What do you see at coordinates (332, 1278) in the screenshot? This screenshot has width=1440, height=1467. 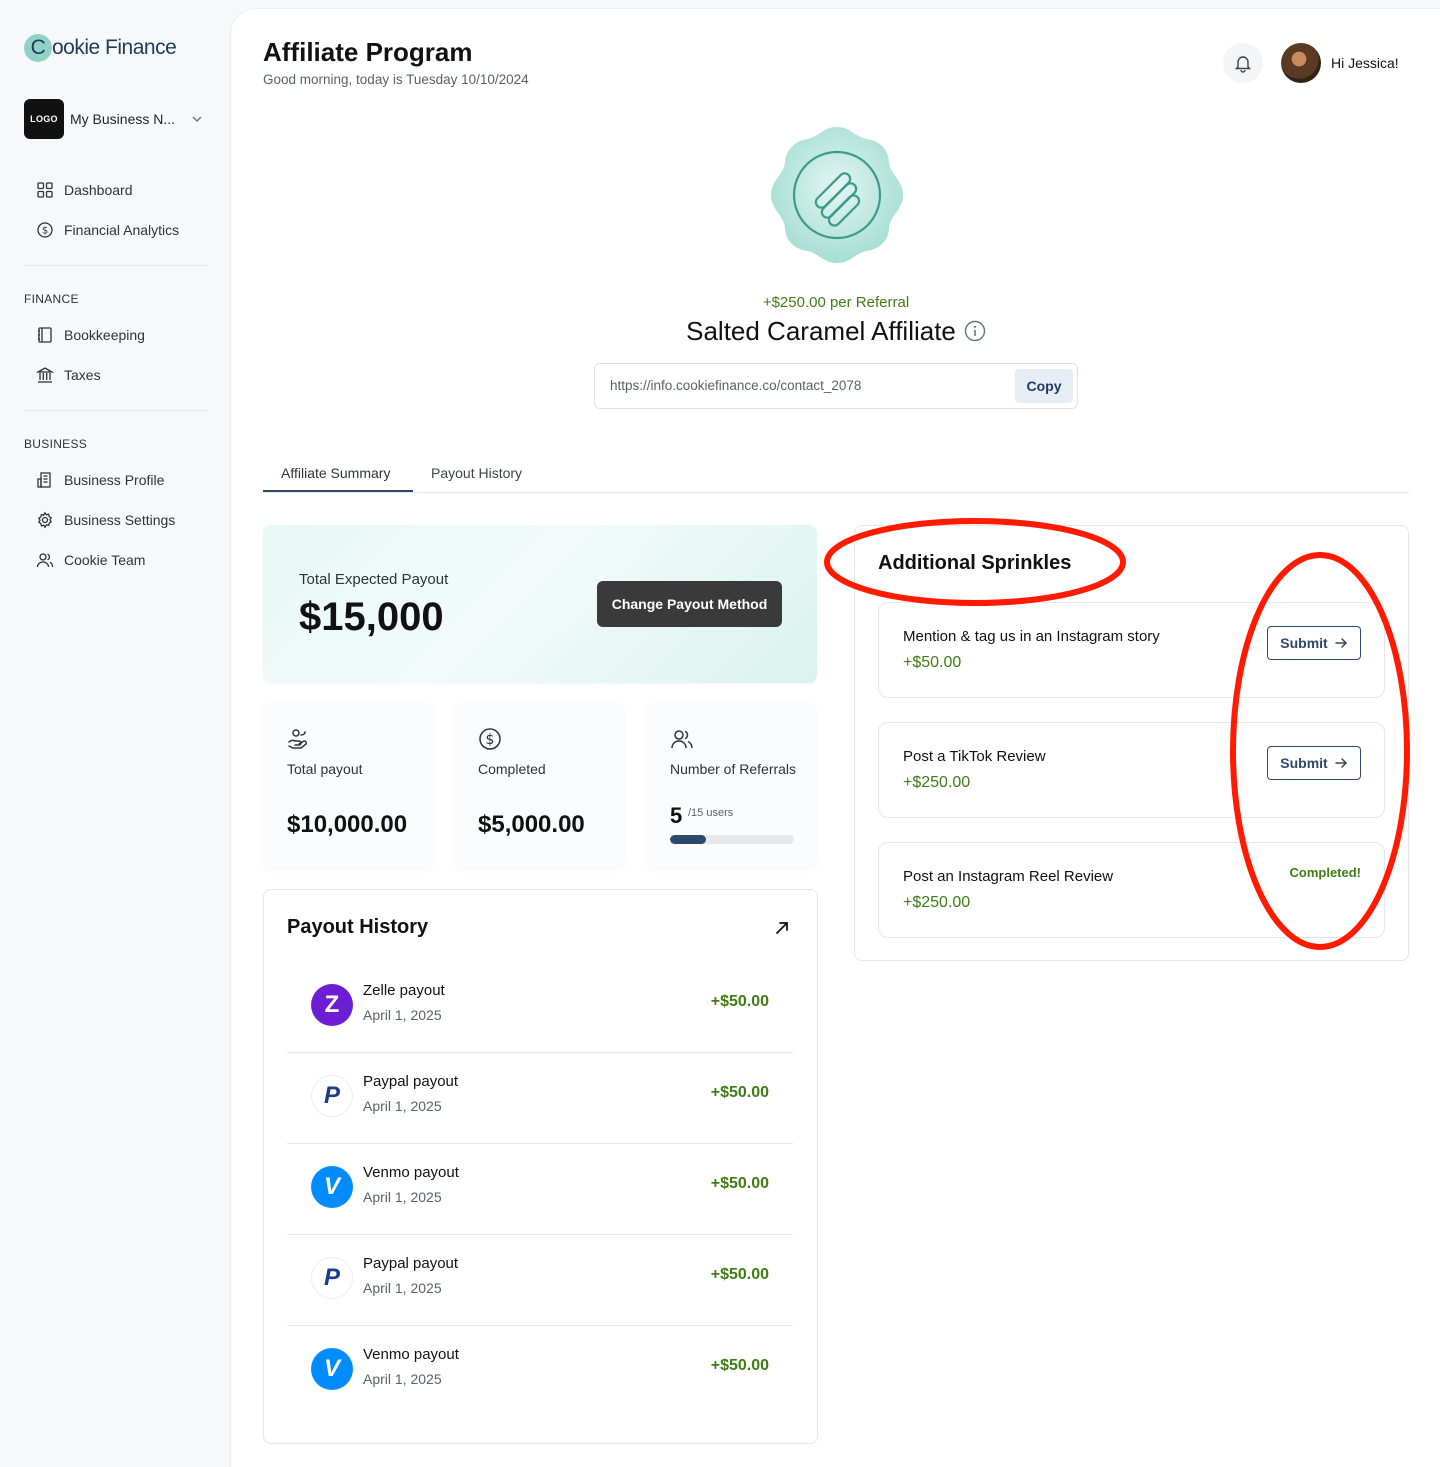 I see `paypal-icon: P` at bounding box center [332, 1278].